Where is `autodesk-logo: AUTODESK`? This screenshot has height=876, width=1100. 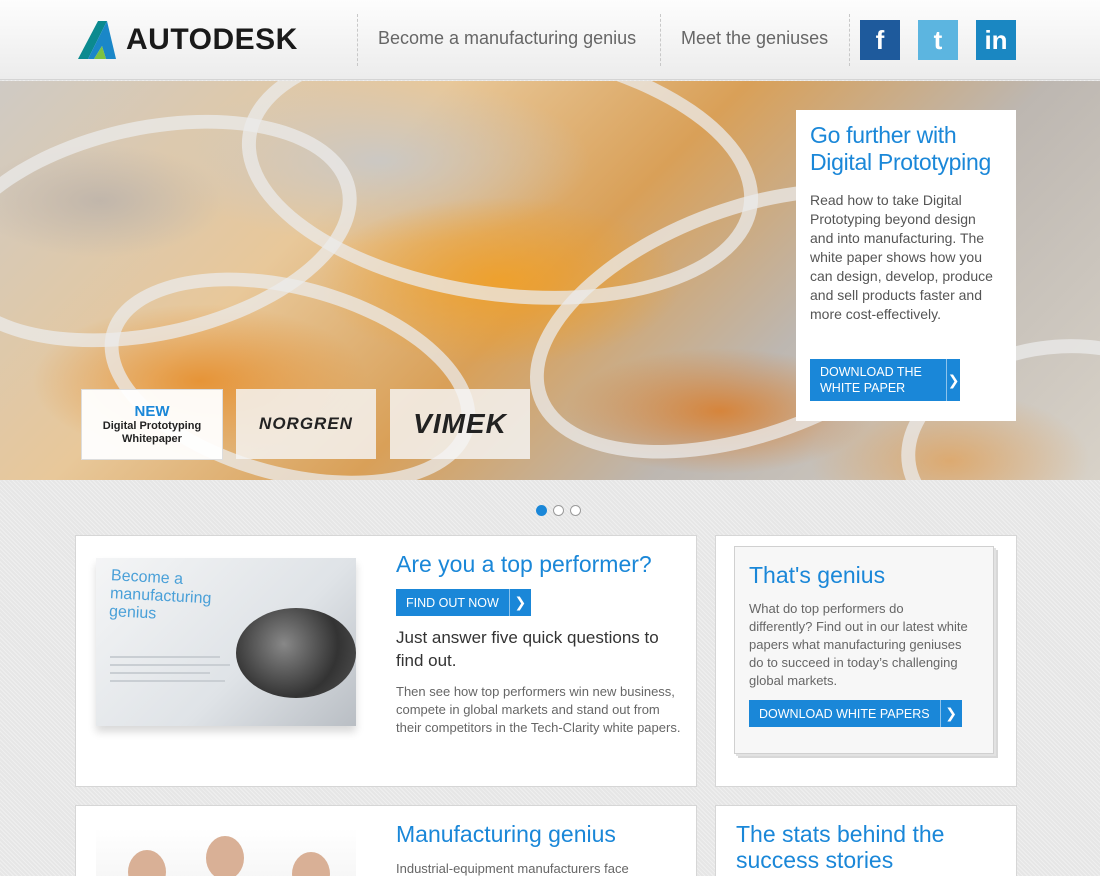
autodesk-logo: AUTODESK is located at coordinates (187, 40).